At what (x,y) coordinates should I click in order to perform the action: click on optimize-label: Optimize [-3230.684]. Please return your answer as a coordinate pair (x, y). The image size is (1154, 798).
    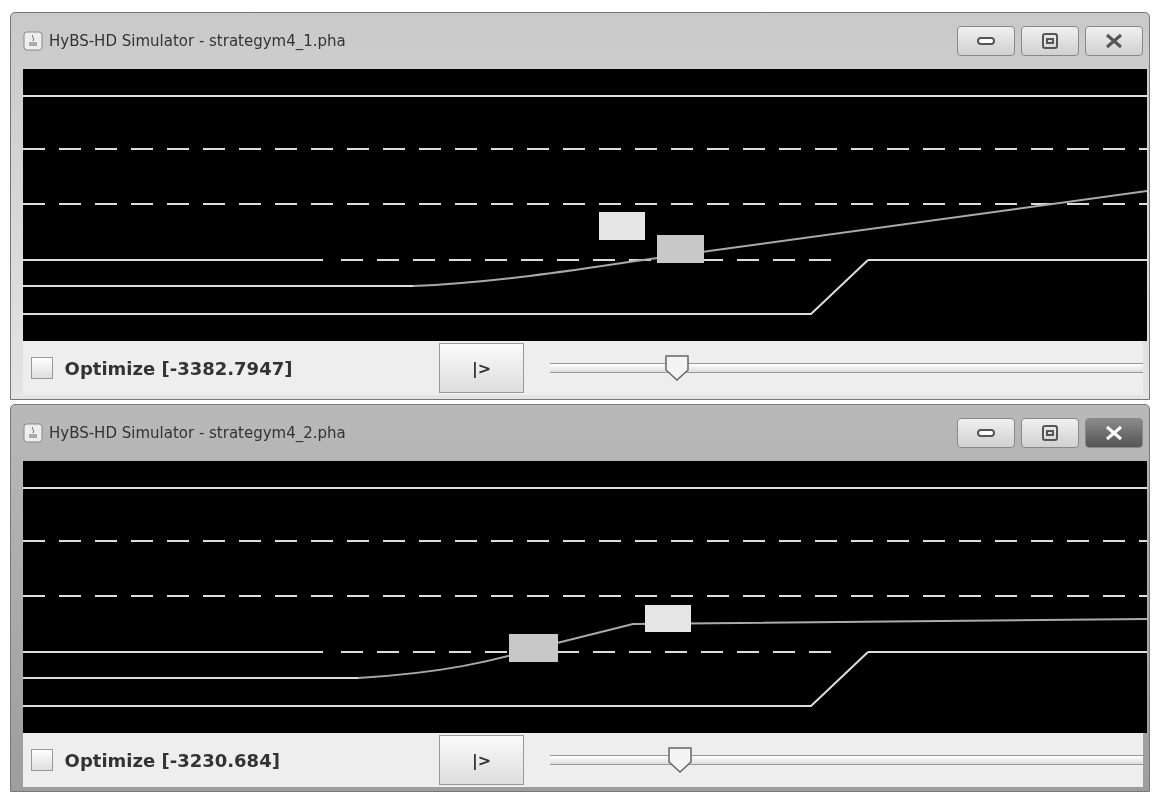
    Looking at the image, I should click on (172, 760).